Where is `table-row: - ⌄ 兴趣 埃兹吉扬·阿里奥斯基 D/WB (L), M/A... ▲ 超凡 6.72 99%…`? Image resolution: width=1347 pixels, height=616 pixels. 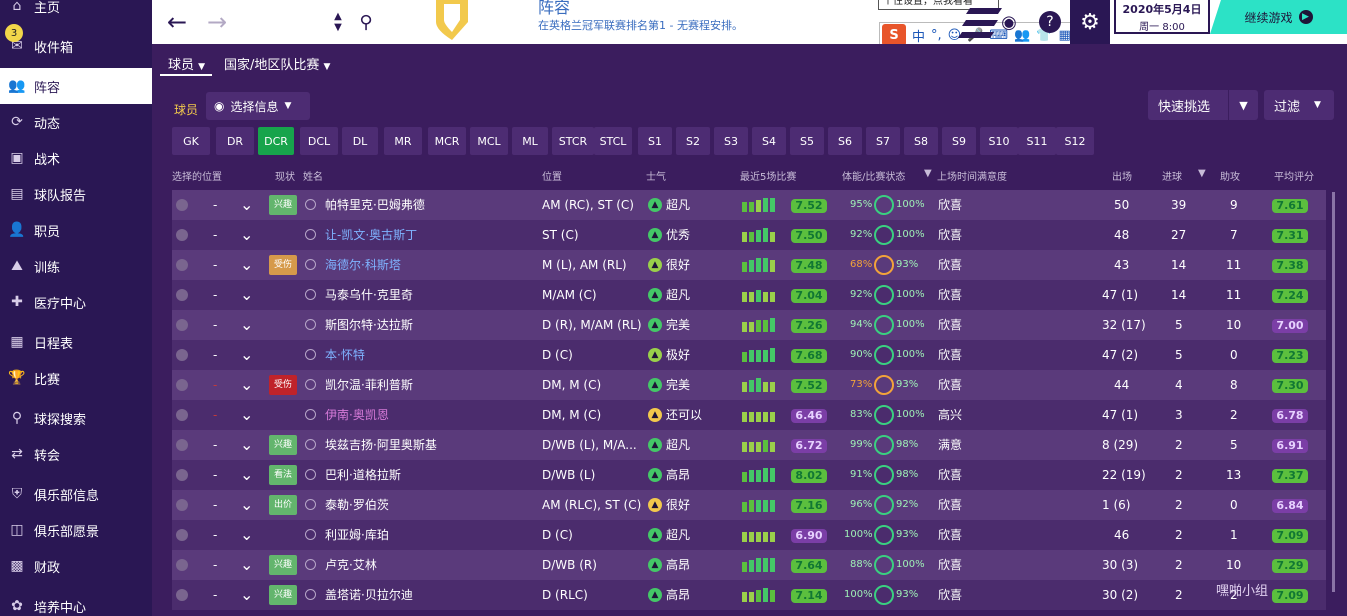
table-row: - ⌄ 兴趣 埃兹吉扬·阿里奥斯基 D/WB (L), M/A... ▲ 超凡 6.72 99%… is located at coordinates (749, 445).